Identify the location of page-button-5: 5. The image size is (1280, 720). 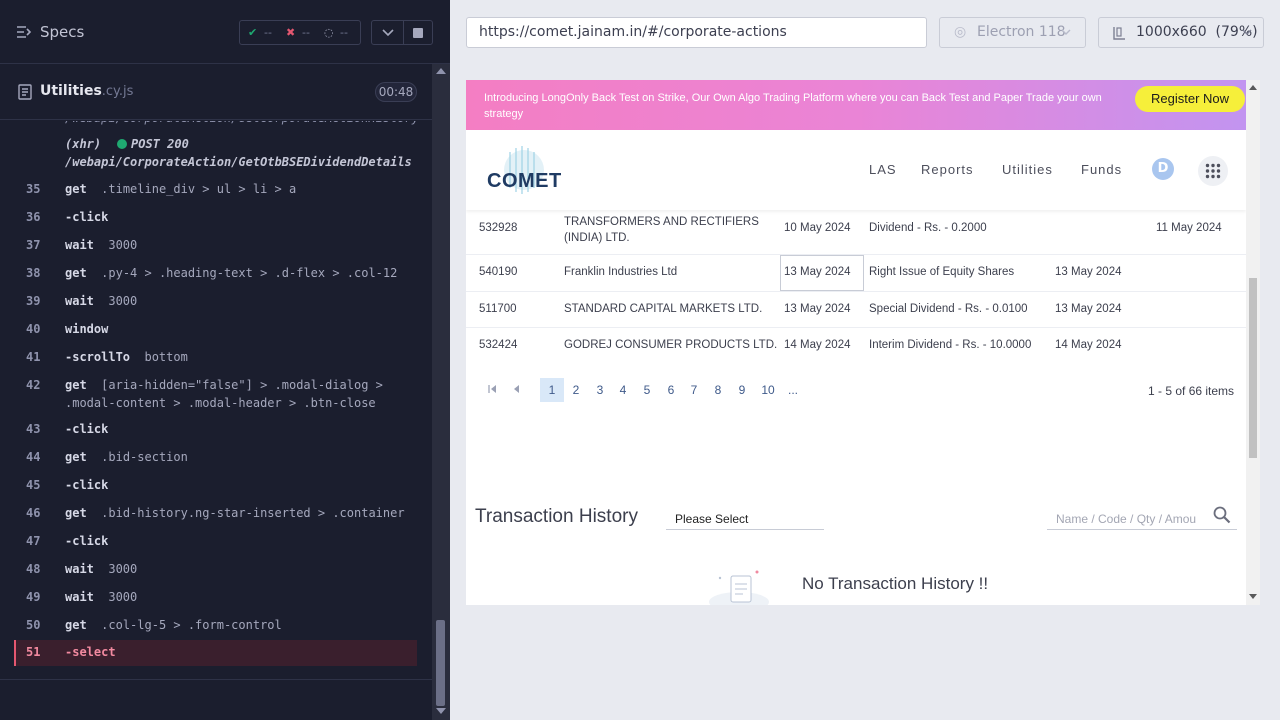
(647, 390).